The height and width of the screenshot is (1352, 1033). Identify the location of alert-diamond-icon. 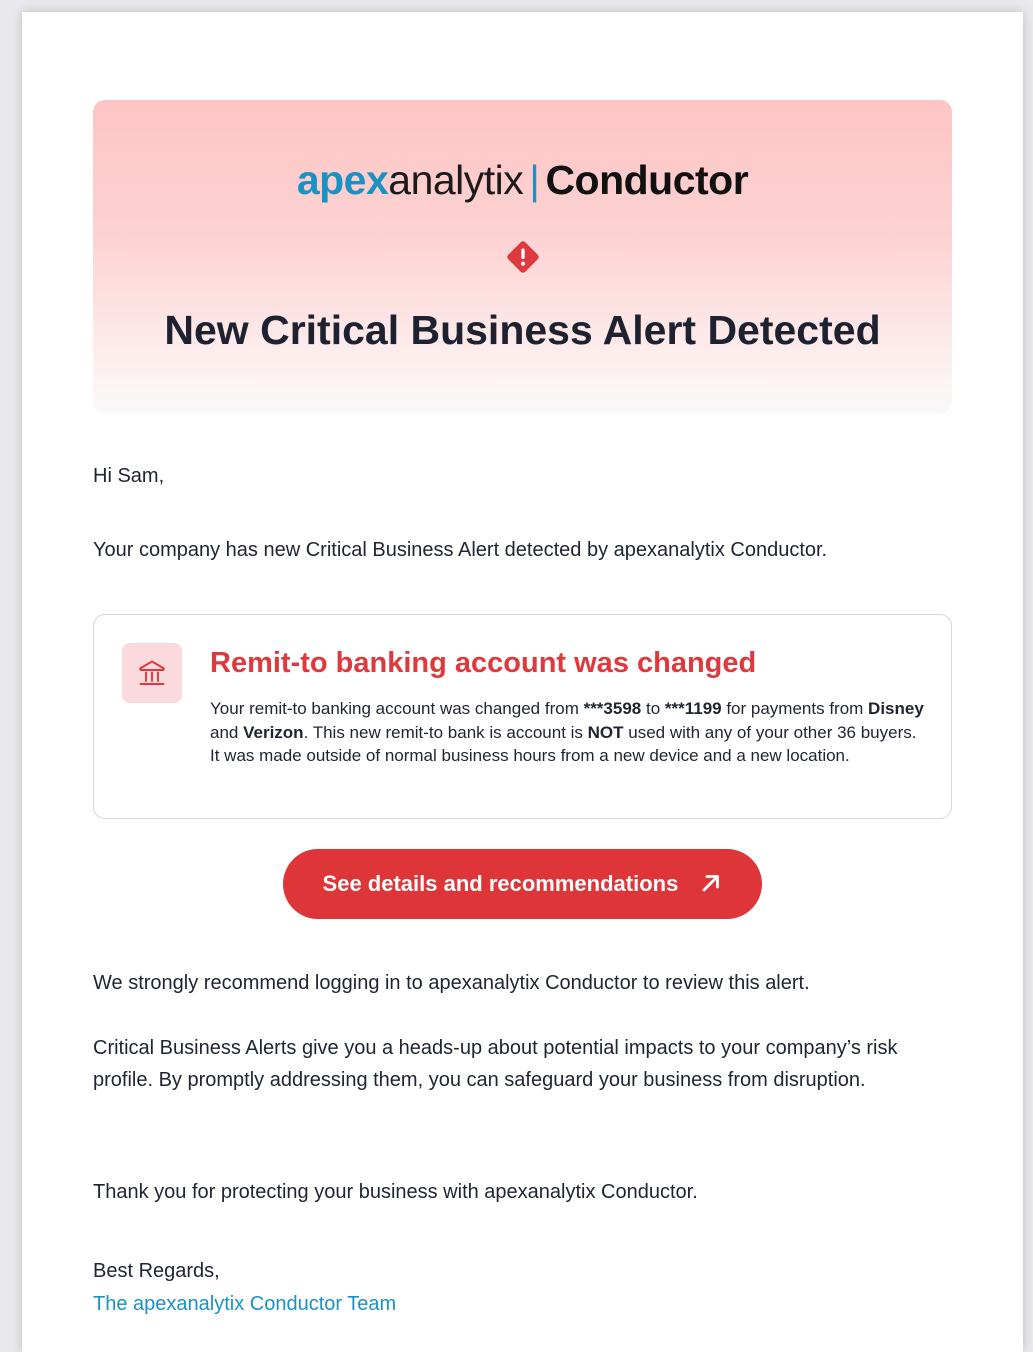
(523, 257).